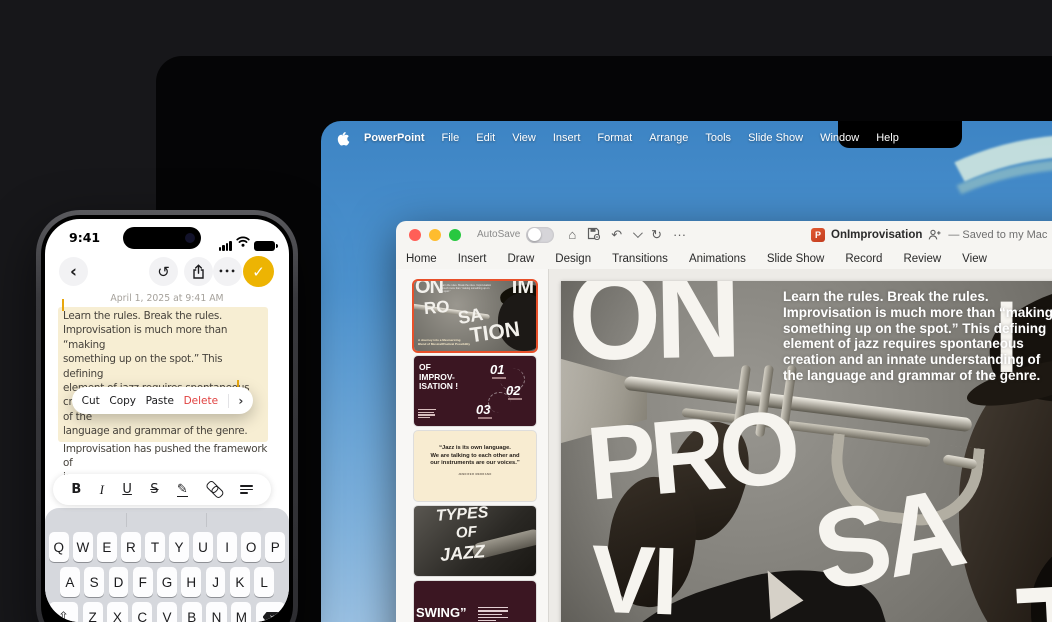 This screenshot has width=1052, height=622. I want to click on menu-bar-item: Help, so click(887, 138).